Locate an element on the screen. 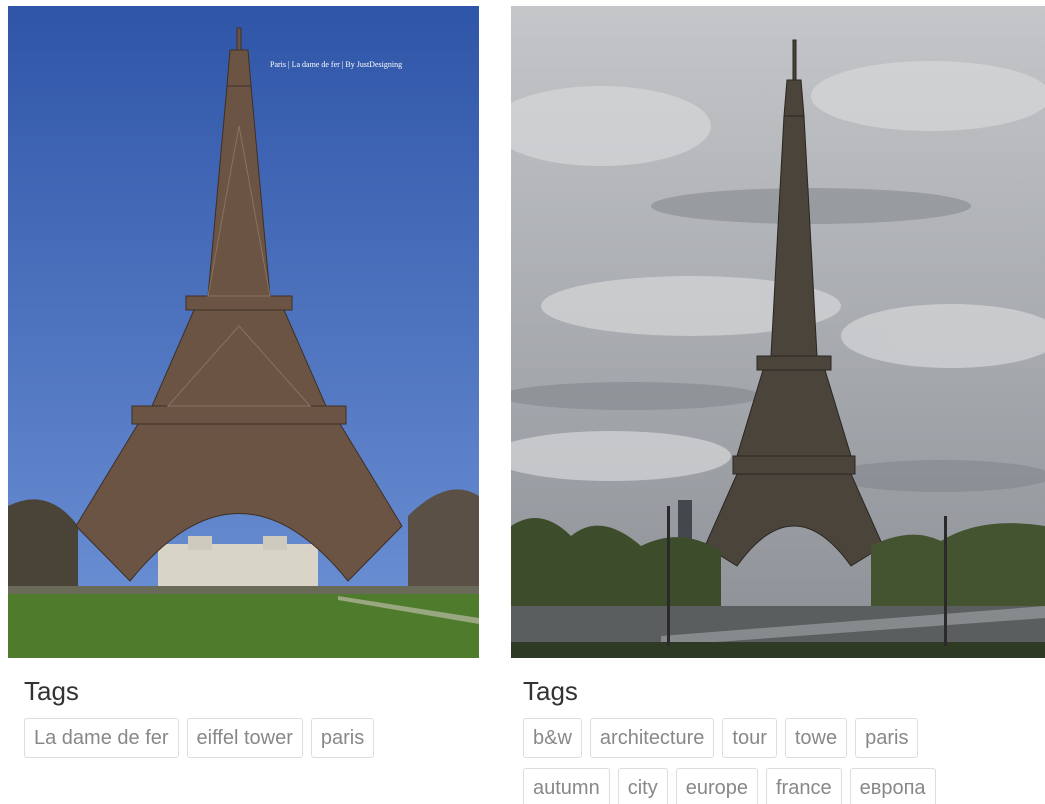 The image size is (1045, 804). tag-evropa: европа is located at coordinates (892, 786).